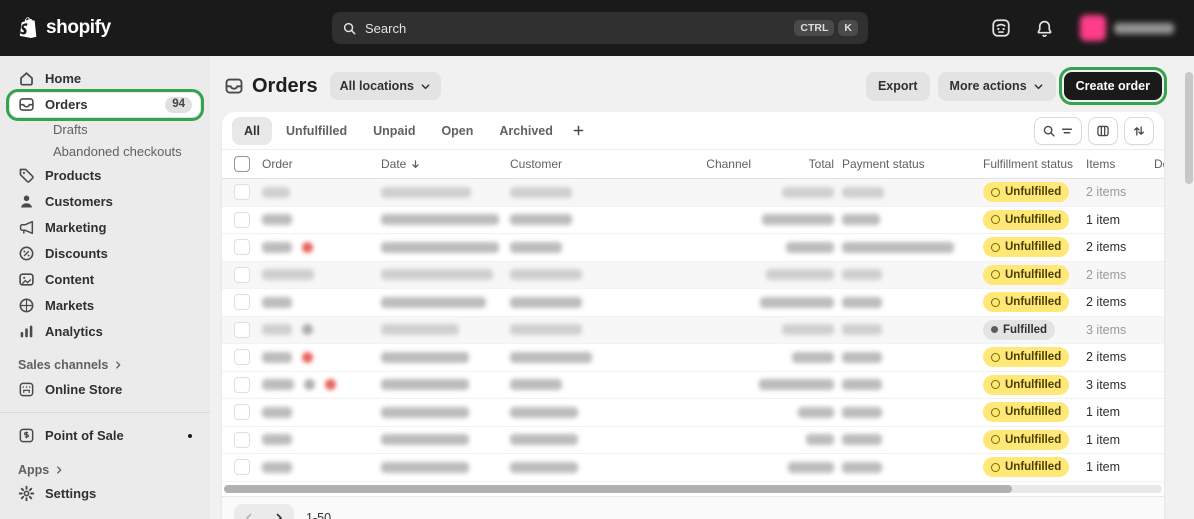  Describe the element at coordinates (105, 279) in the screenshot. I see `sidebar-item-content: Content` at that location.